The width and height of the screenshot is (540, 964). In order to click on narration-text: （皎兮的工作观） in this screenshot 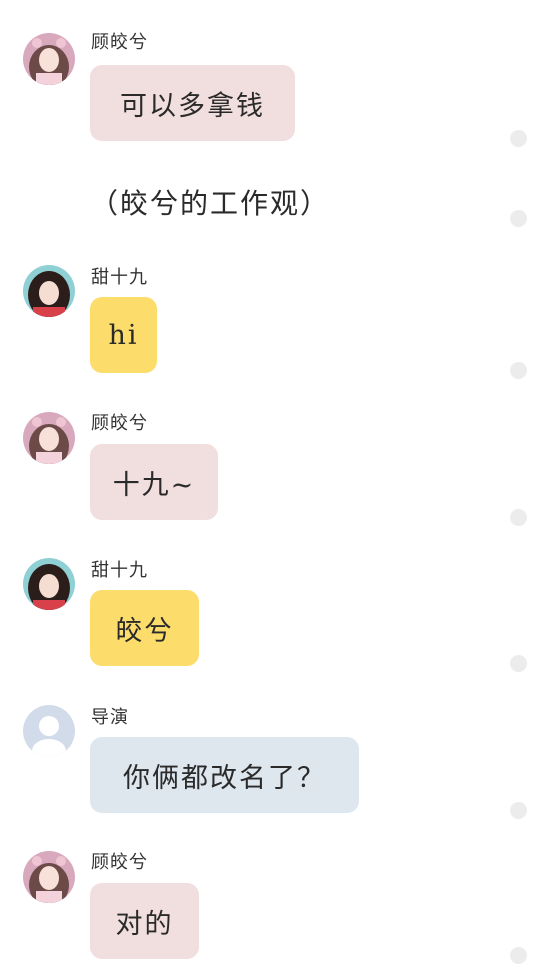, I will do `click(210, 203)`.